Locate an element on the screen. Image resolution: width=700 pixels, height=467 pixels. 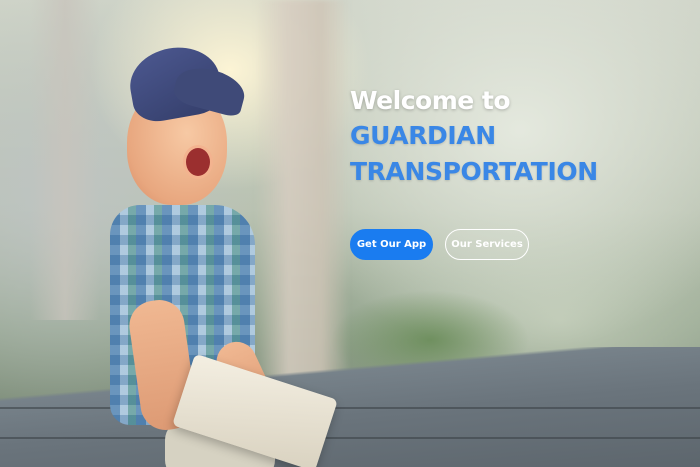
hero-heading: Welcome to GUARDIAN TRANSPORTATION is located at coordinates (520, 137).